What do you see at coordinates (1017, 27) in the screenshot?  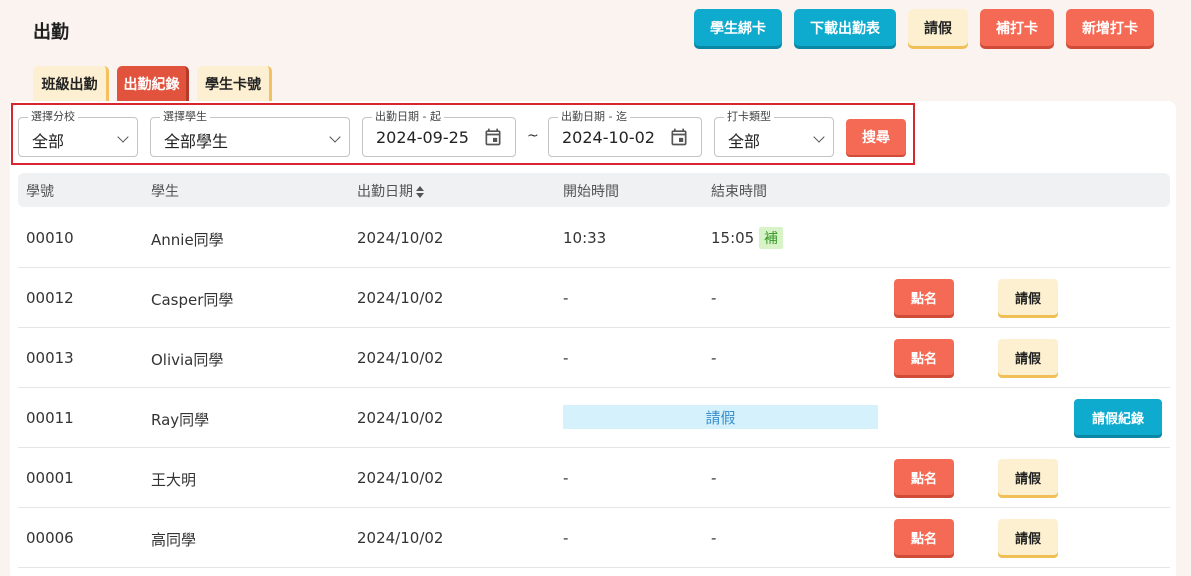 I see `makeup-punch-button: 補打卡` at bounding box center [1017, 27].